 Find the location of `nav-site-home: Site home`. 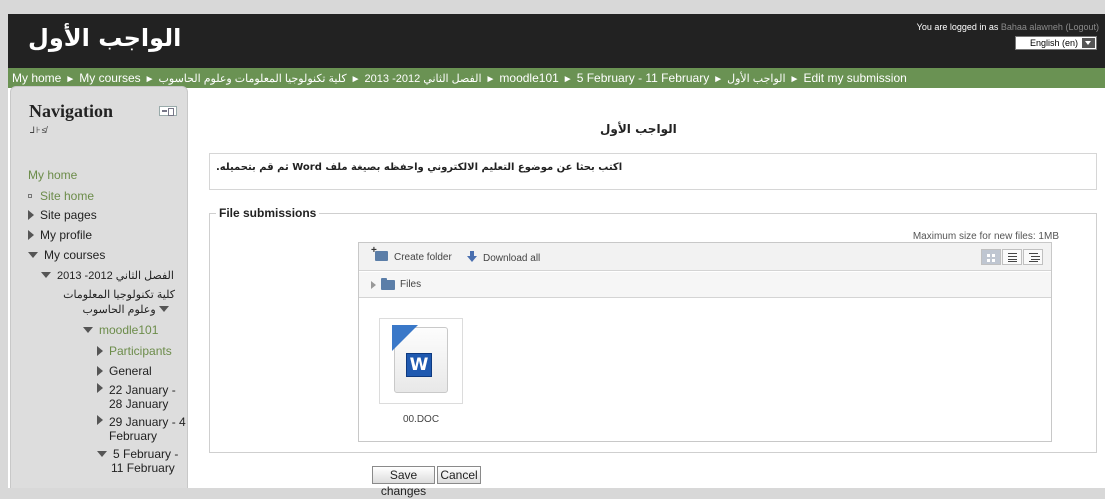

nav-site-home: Site home is located at coordinates (61, 196).